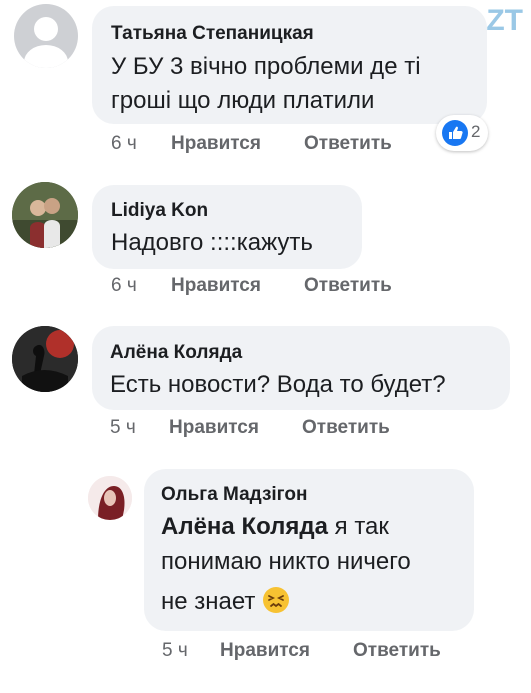 The width and height of the screenshot is (531, 693). What do you see at coordinates (266, 66) in the screenshot?
I see `comment-text-line: У БУ 3 вічно проблеми де ті` at bounding box center [266, 66].